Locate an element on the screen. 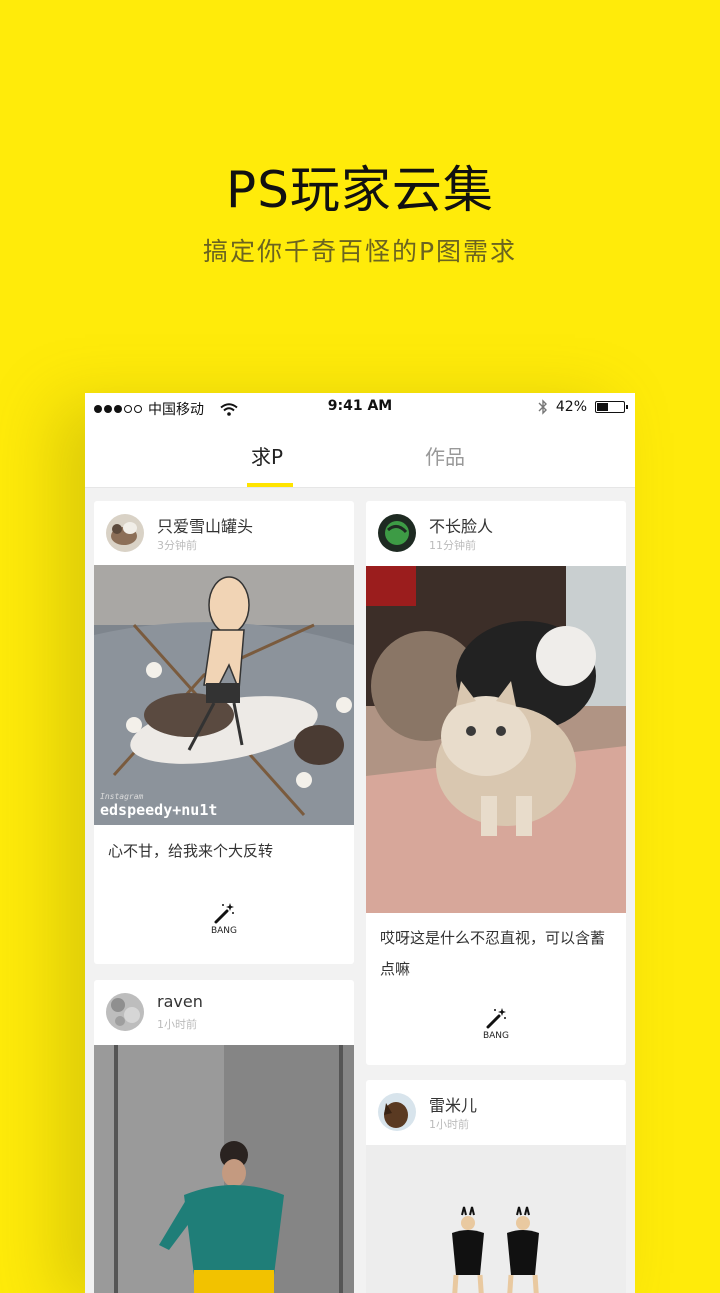 The image size is (720, 1293). tab-works: 作品 is located at coordinates (445, 455).